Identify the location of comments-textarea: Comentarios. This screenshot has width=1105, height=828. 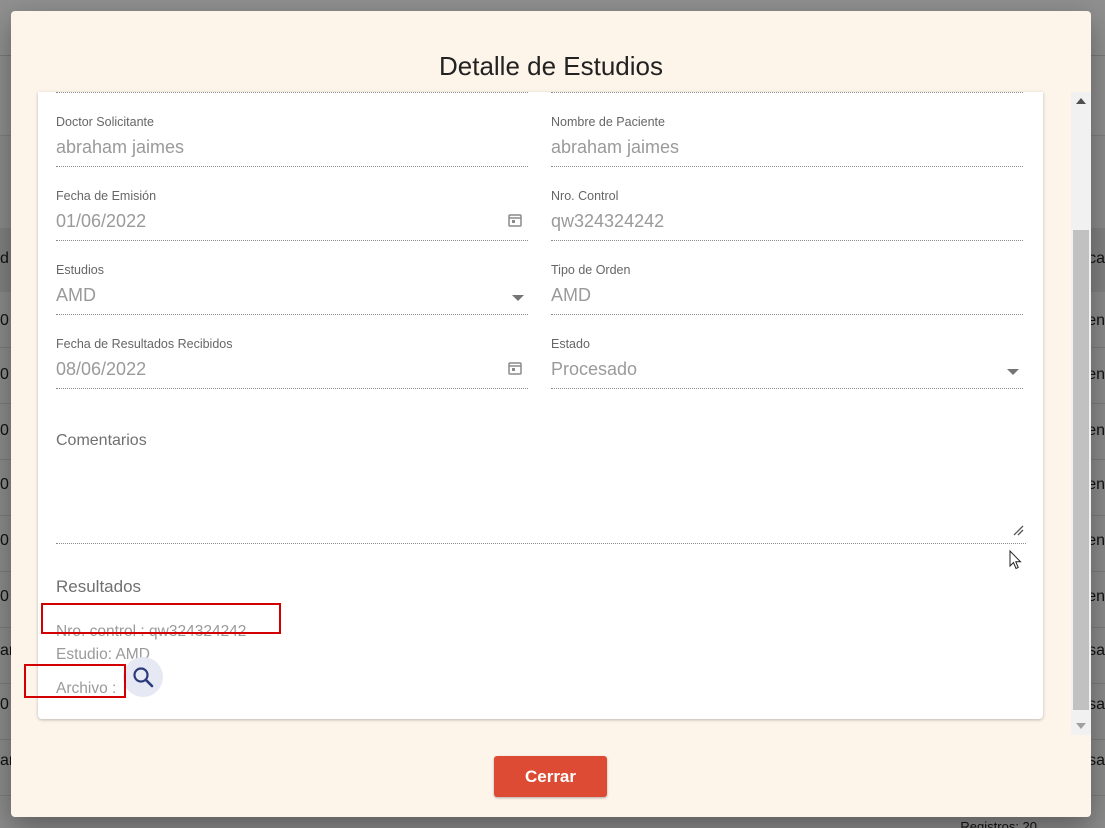
(541, 488).